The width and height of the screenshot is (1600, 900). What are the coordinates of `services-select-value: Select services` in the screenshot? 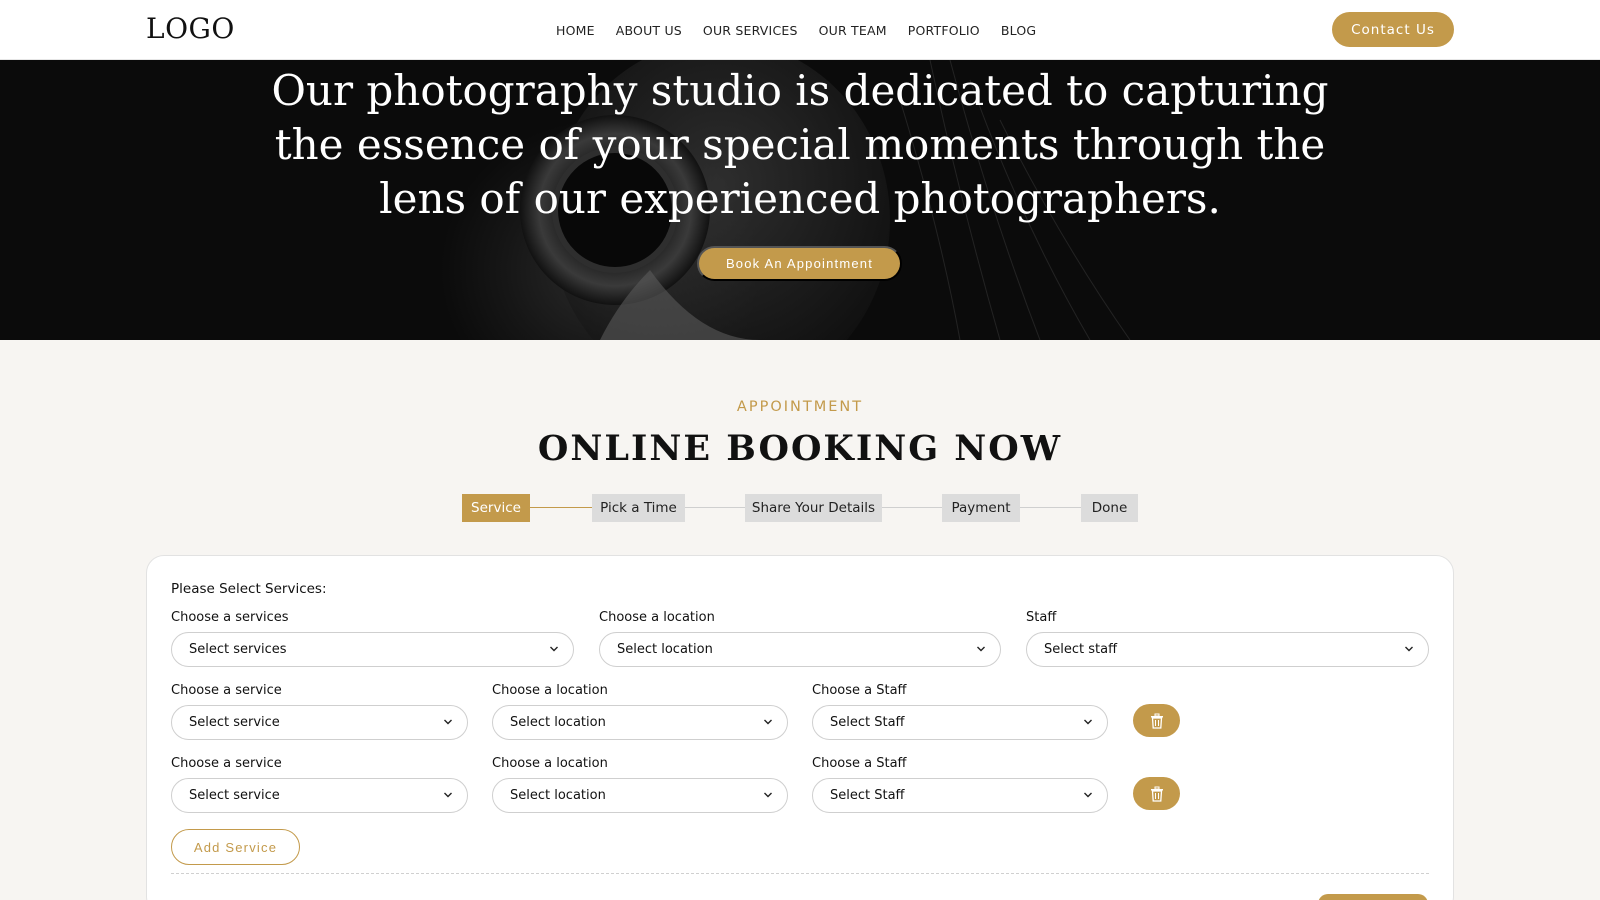 It's located at (238, 649).